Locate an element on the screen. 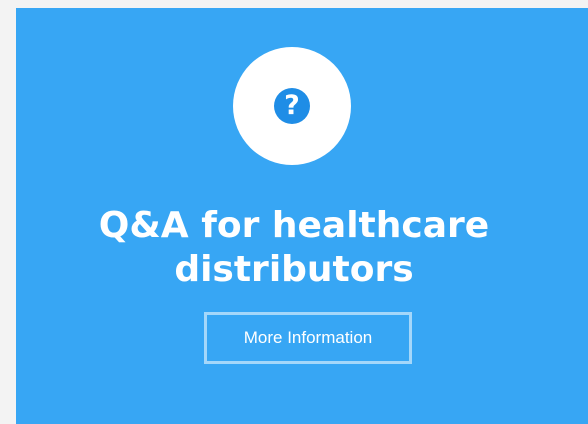 The image size is (588, 424). card-title-line-2: distributors is located at coordinates (294, 269).